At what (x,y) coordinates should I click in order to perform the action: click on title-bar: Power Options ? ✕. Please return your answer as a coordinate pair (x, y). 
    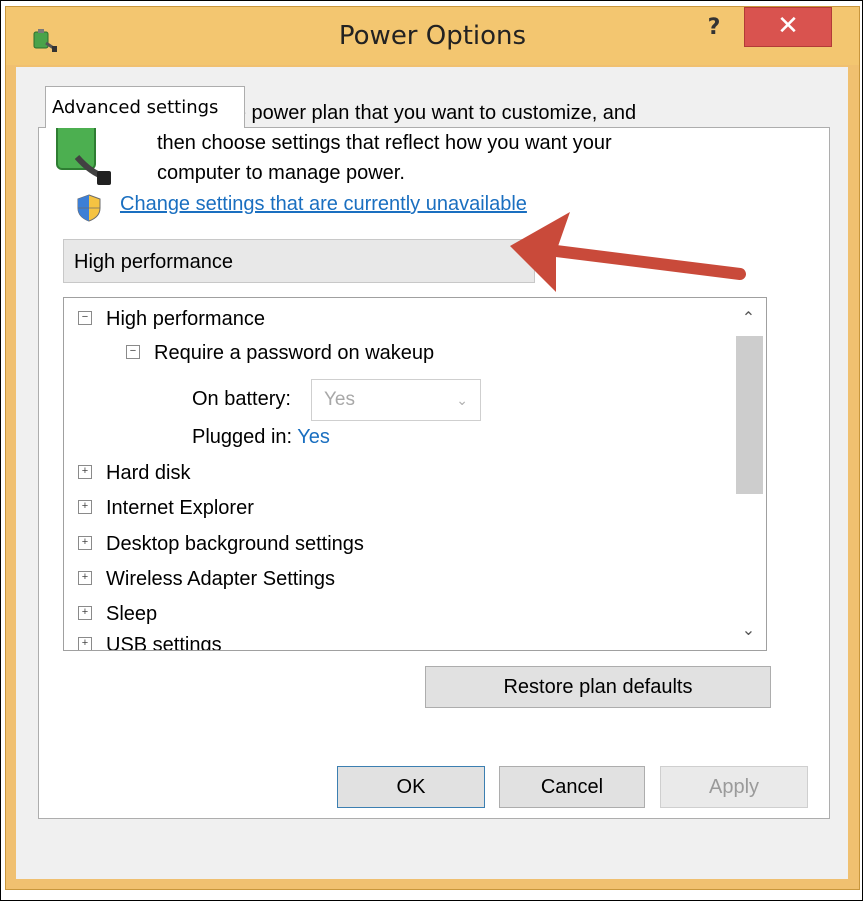
    Looking at the image, I should click on (432, 36).